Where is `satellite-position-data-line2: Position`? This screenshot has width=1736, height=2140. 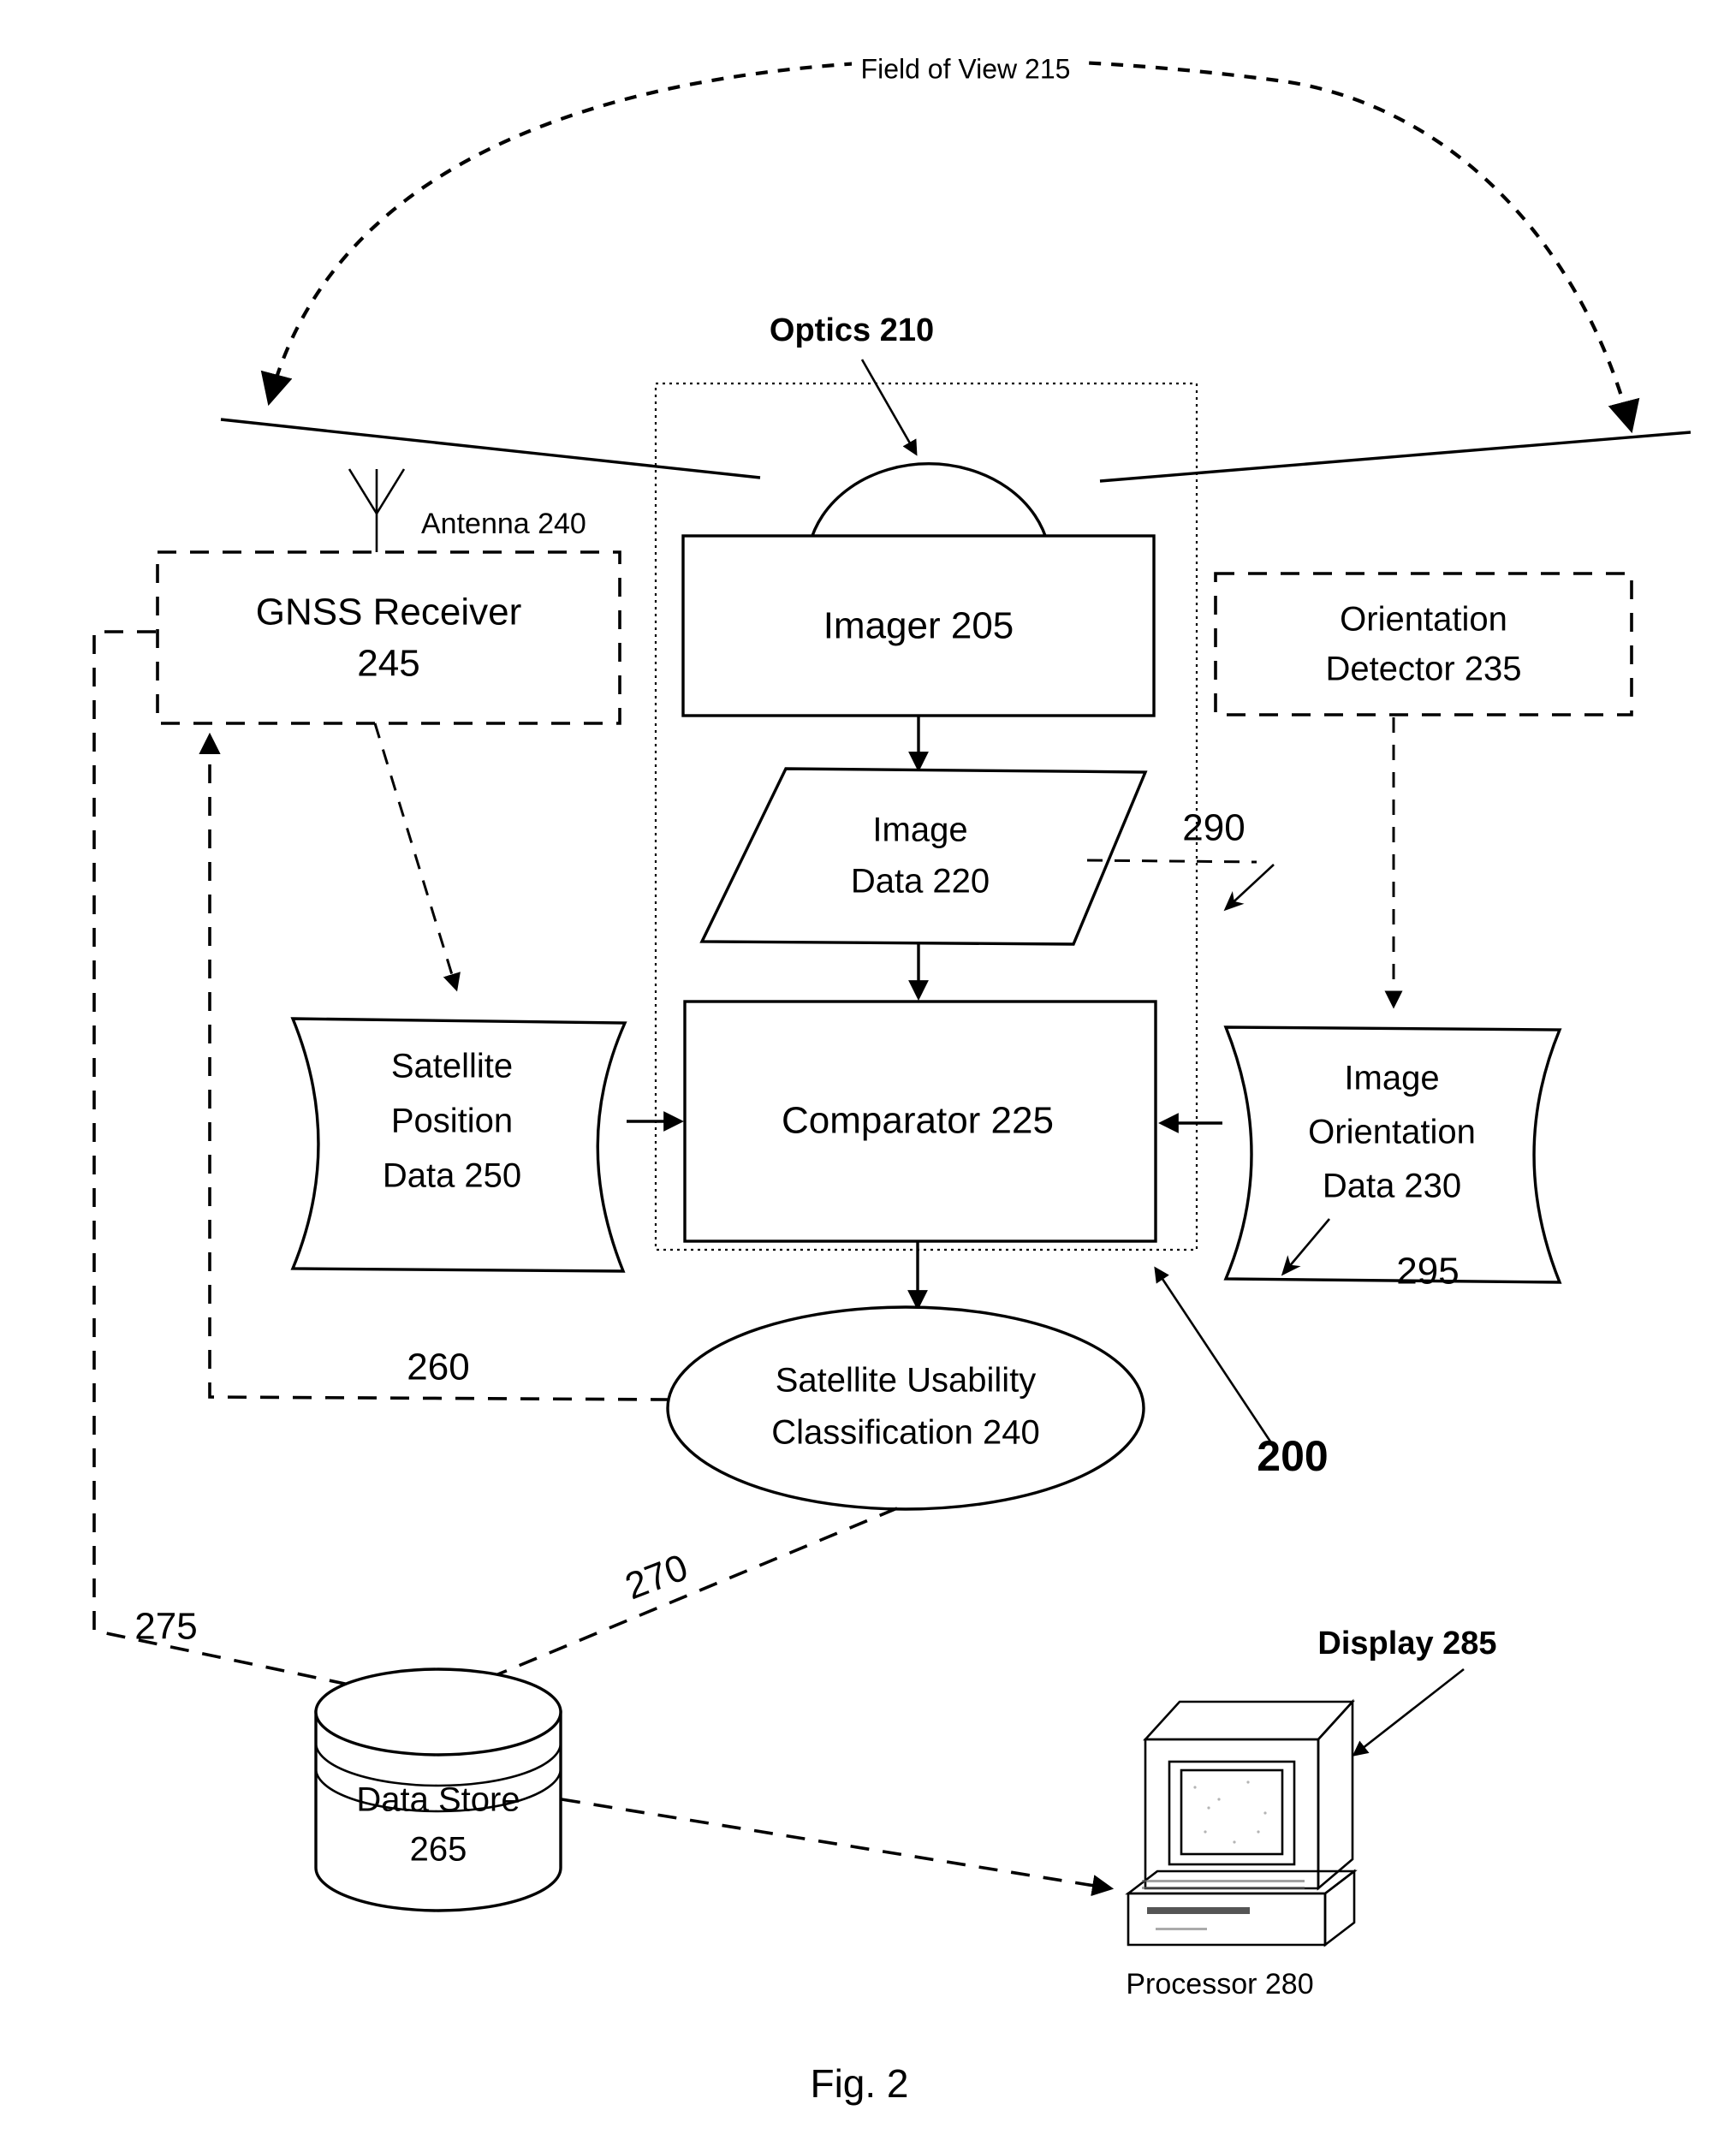
satellite-position-data-line2: Position is located at coordinates (452, 1121).